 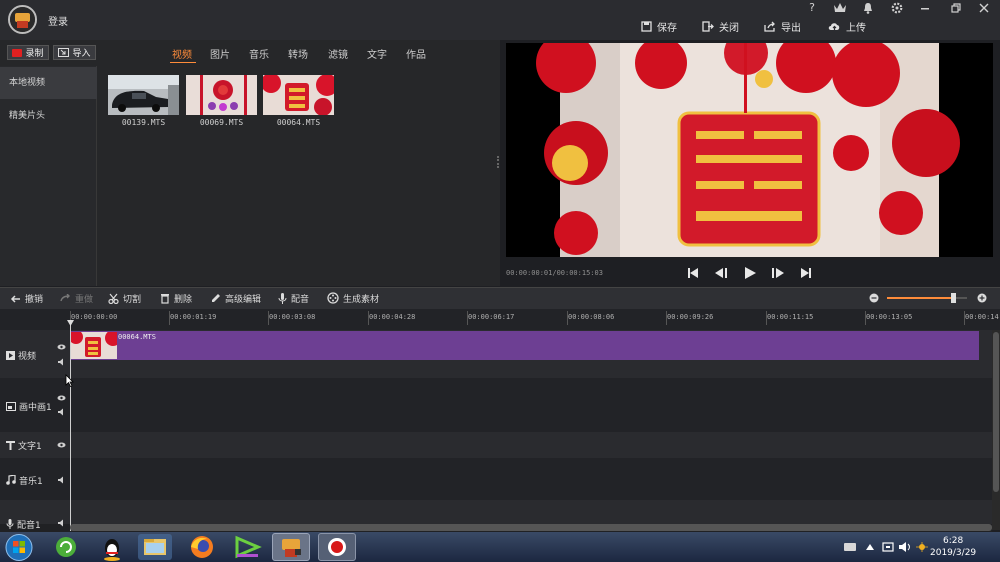 I want to click on volume-tray-icon, so click(x=905, y=547).